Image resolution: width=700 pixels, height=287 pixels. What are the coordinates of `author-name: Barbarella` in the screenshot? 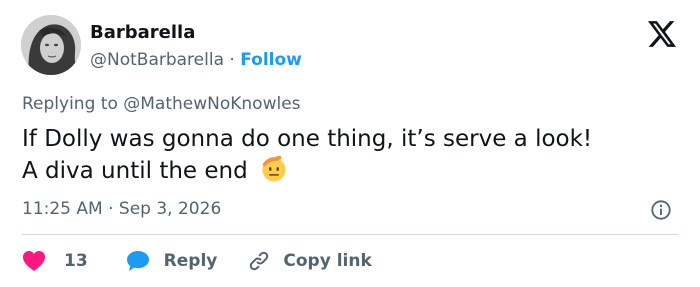 It's located at (142, 33).